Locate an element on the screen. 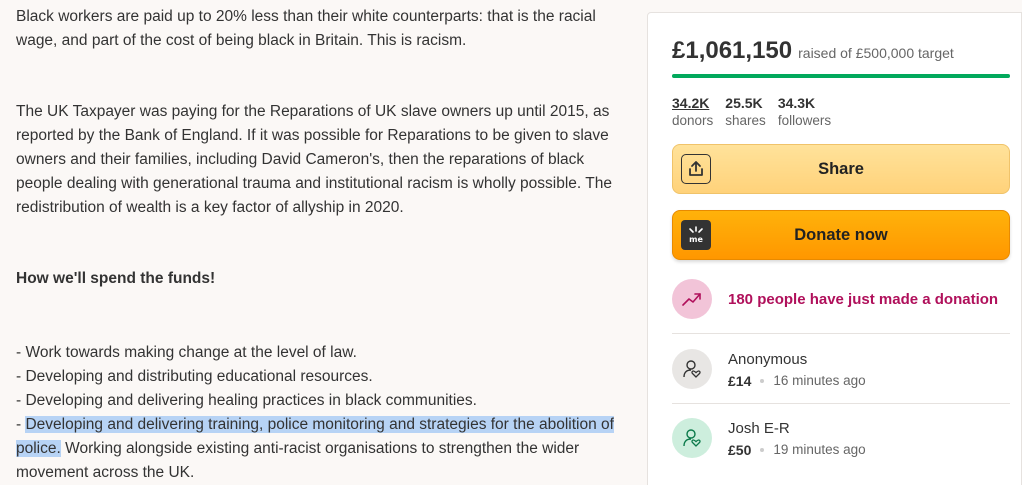 Image resolution: width=1022 pixels, height=485 pixels. stat-number: 34.2K is located at coordinates (692, 103).